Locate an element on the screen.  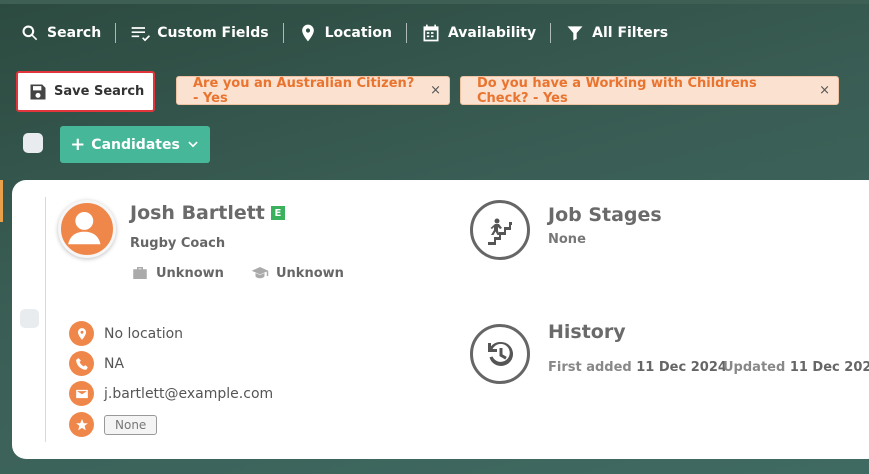
availability-label: Availability is located at coordinates (492, 33).